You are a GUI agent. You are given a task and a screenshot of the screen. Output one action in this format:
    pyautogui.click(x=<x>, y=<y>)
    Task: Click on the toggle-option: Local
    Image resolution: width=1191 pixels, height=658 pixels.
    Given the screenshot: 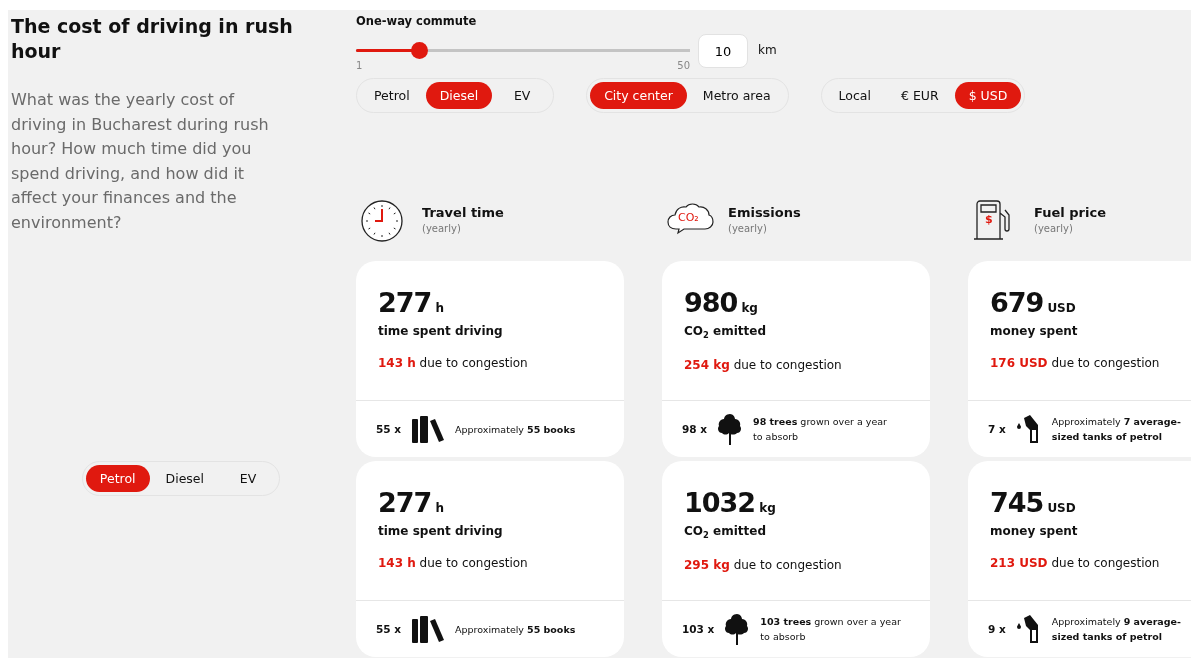 What is the action you would take?
    pyautogui.click(x=854, y=95)
    